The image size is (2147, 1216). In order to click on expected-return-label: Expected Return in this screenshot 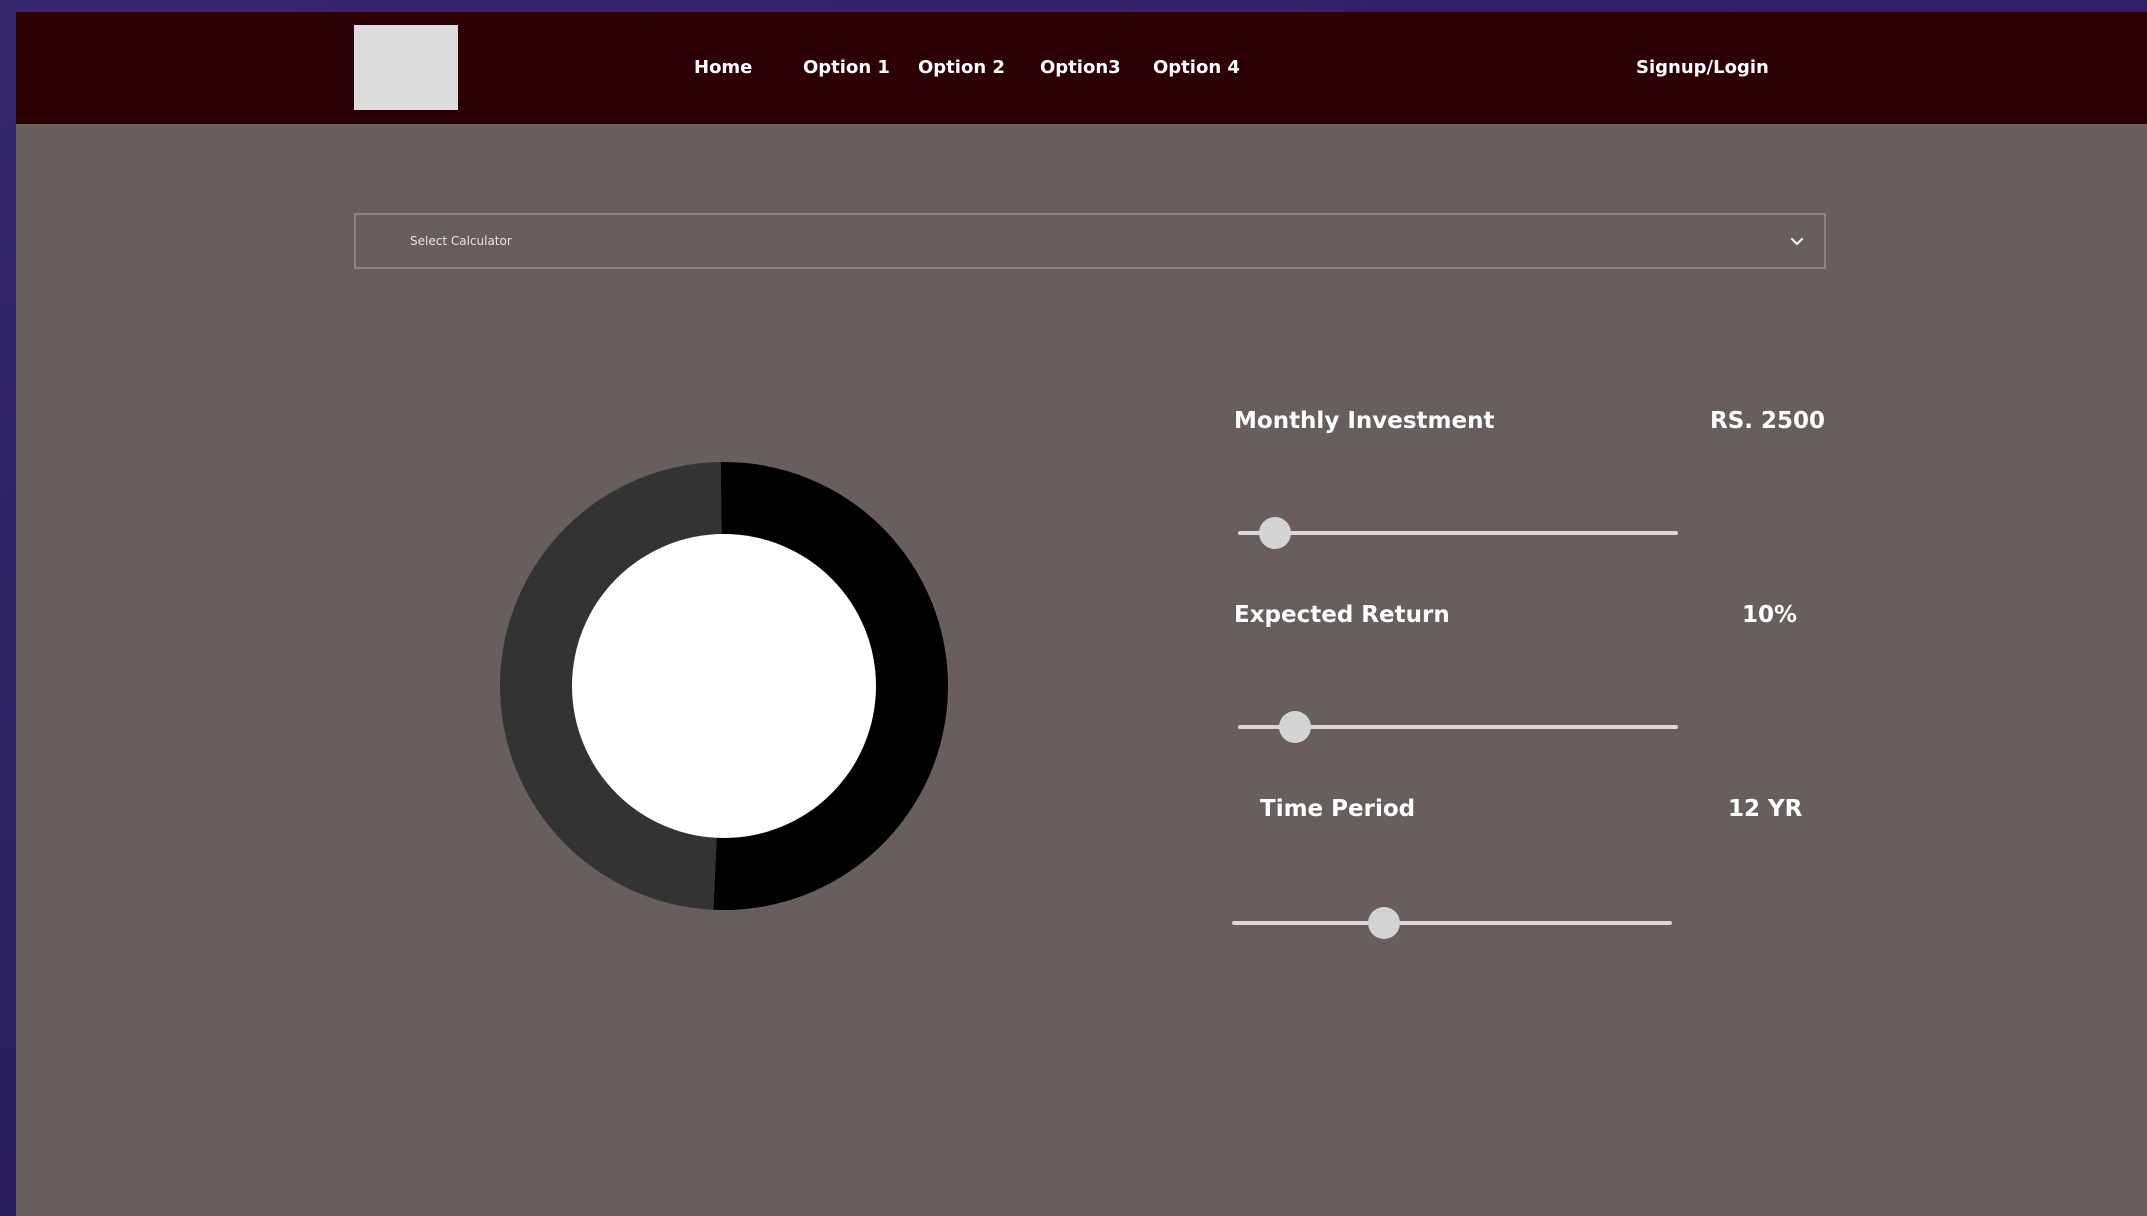, I will do `click(1342, 615)`.